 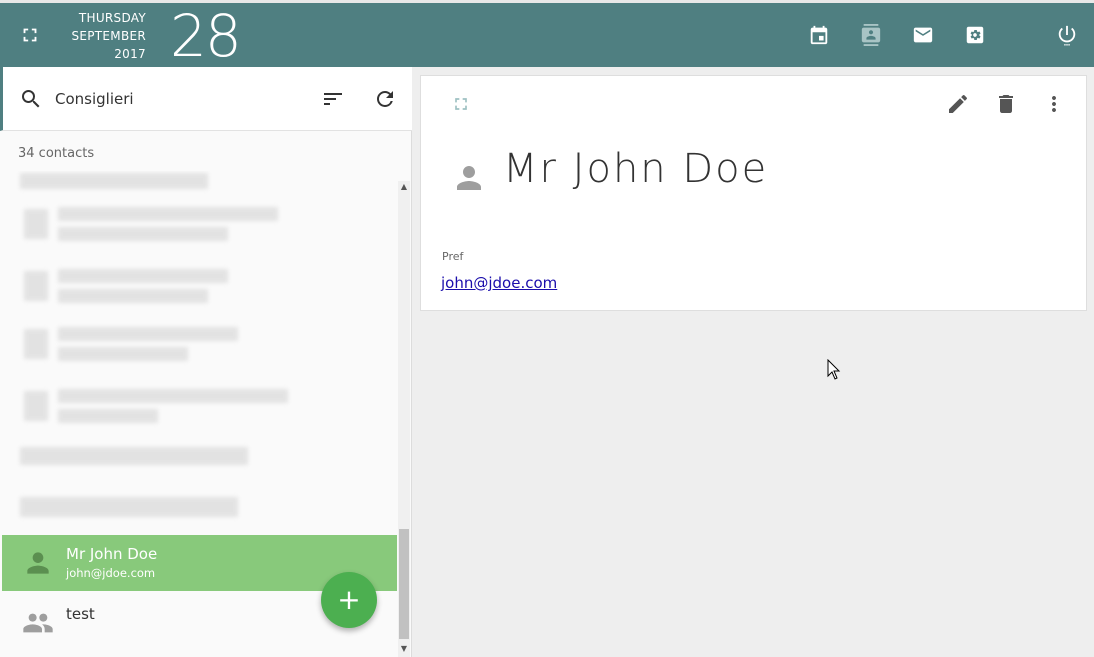 I want to click on scroll-up-arrow-icon: ▲, so click(x=404, y=187).